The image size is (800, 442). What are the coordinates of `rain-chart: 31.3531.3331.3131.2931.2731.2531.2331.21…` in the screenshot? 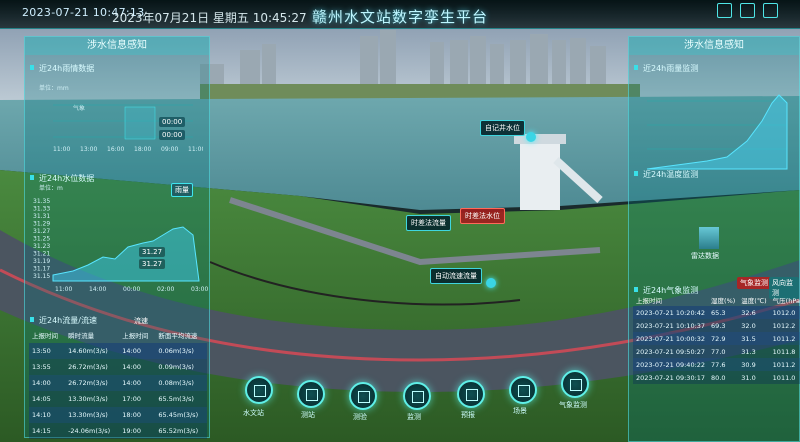 It's located at (120, 245).